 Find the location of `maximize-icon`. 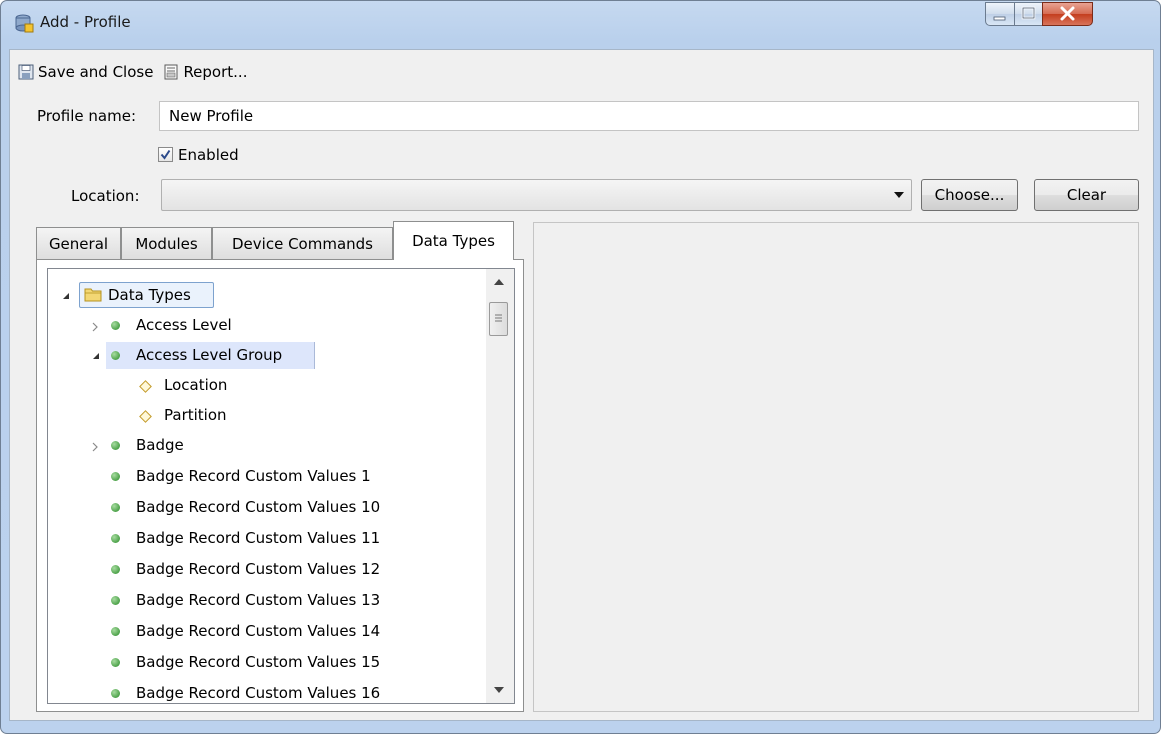

maximize-icon is located at coordinates (1028, 13).